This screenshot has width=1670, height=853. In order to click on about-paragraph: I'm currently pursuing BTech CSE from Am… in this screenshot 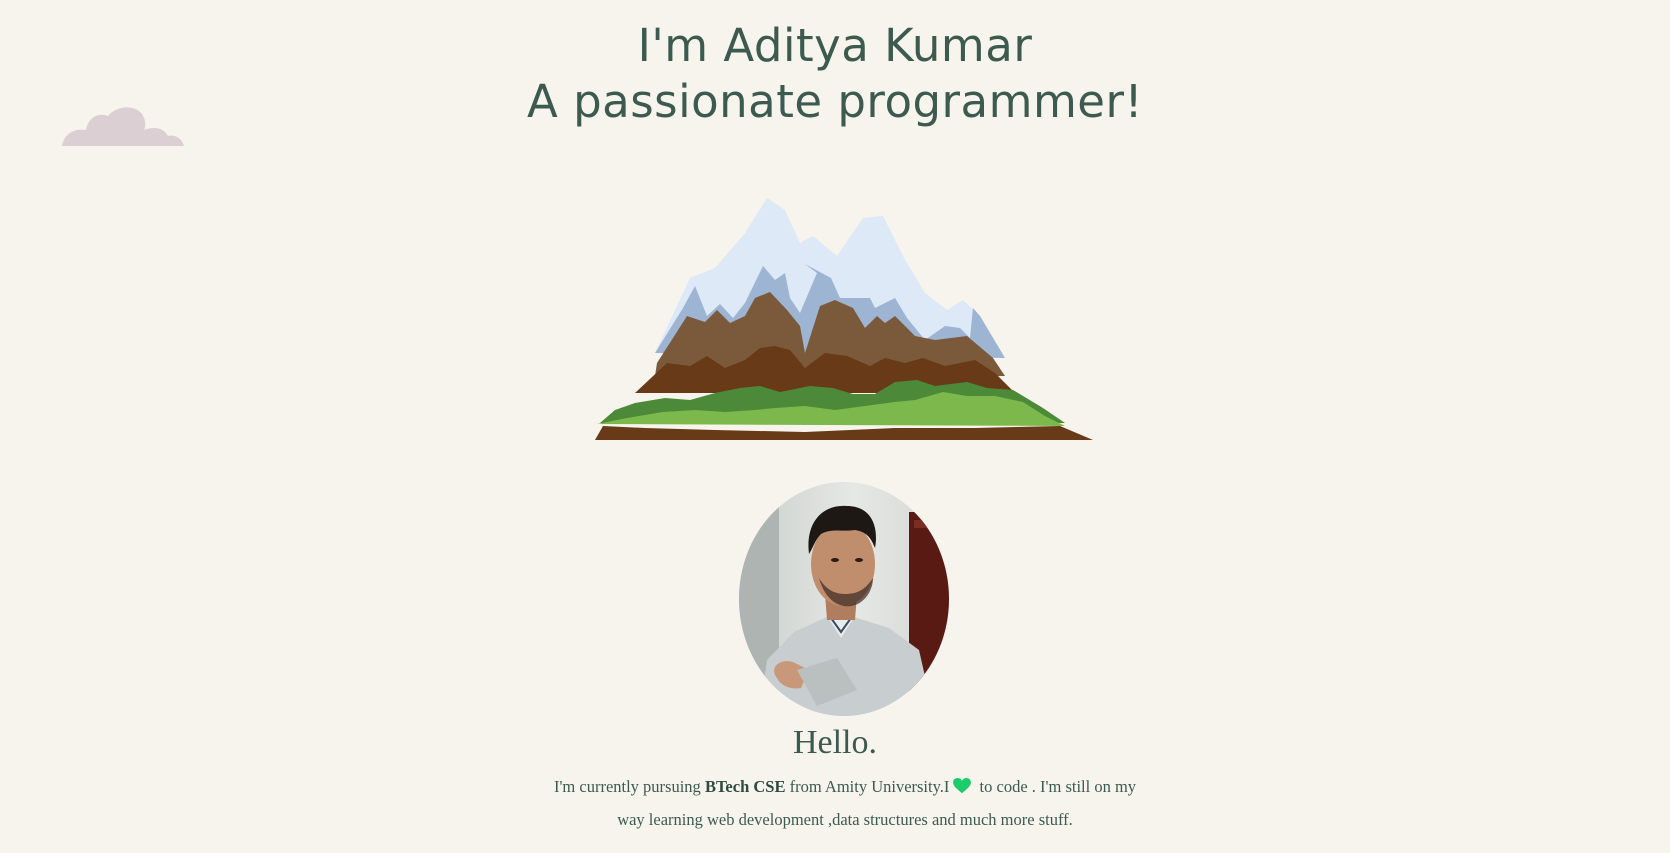, I will do `click(845, 803)`.